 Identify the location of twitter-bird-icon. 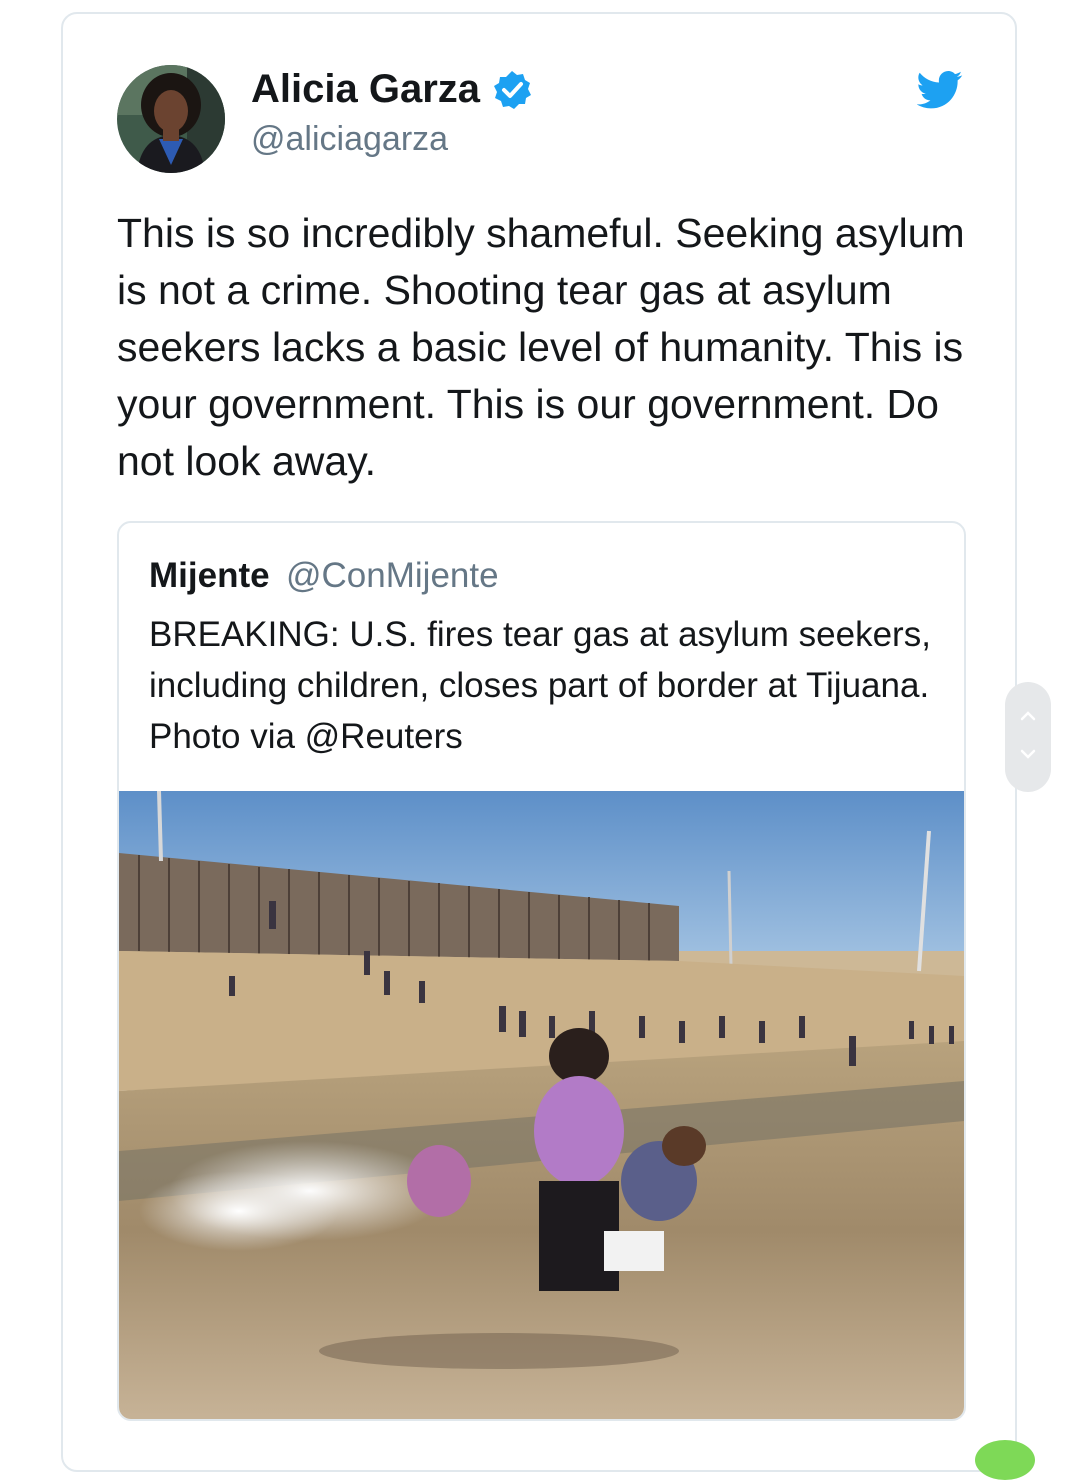
(939, 90).